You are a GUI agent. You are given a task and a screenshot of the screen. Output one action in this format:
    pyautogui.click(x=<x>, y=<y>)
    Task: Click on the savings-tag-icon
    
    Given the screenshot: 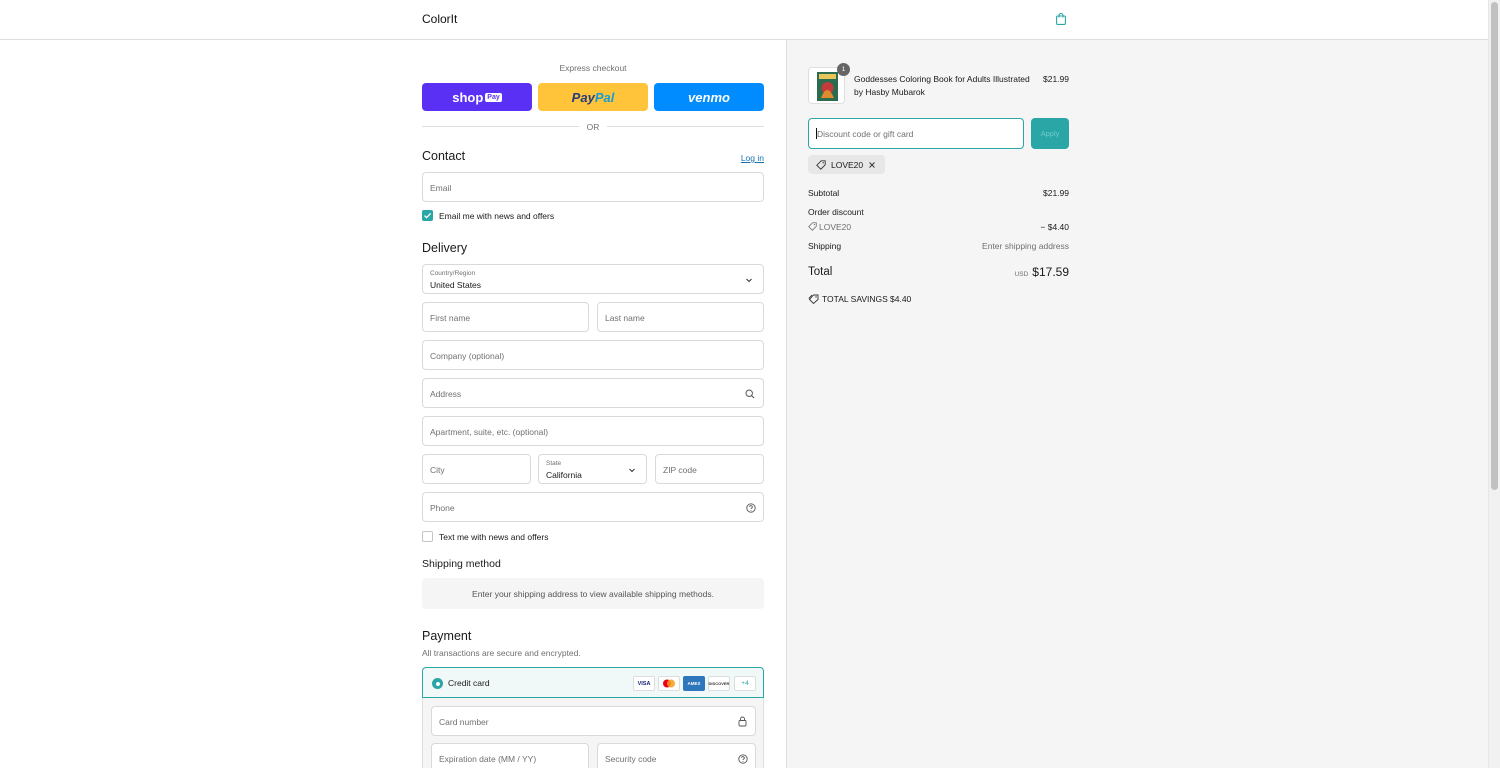 What is the action you would take?
    pyautogui.click(x=813, y=299)
    